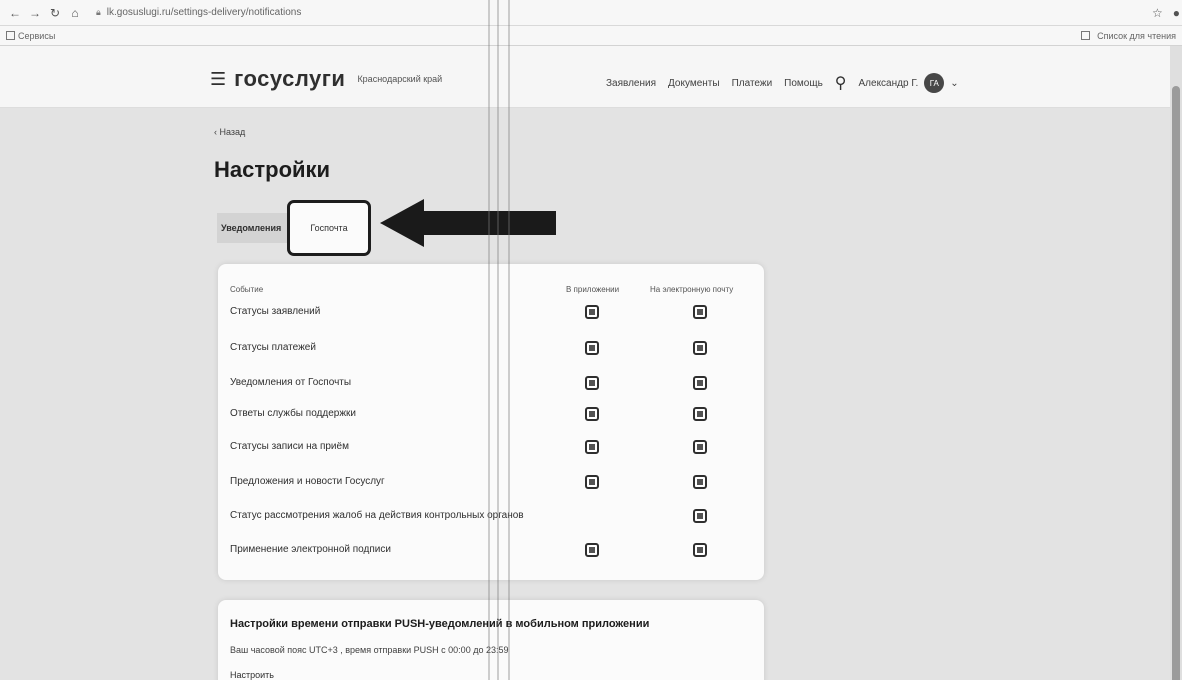 This screenshot has width=1182, height=680. Describe the element at coordinates (252, 675) in the screenshot. I see `configure-link: Настроить` at that location.